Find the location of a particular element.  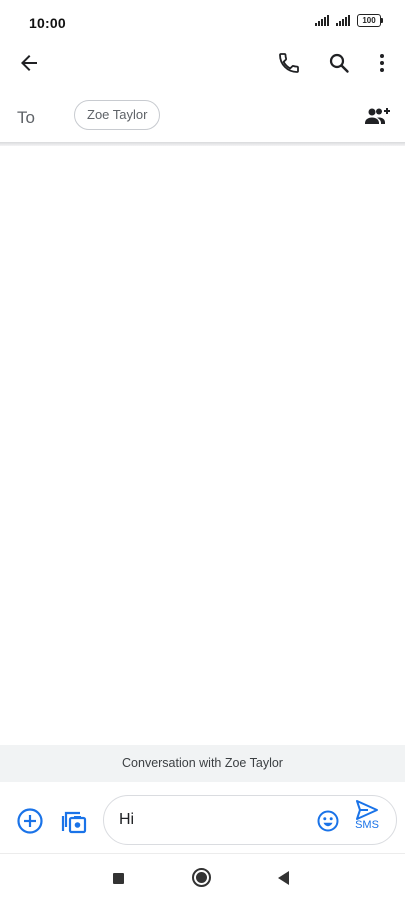

status-time: 10:00 is located at coordinates (47, 23).